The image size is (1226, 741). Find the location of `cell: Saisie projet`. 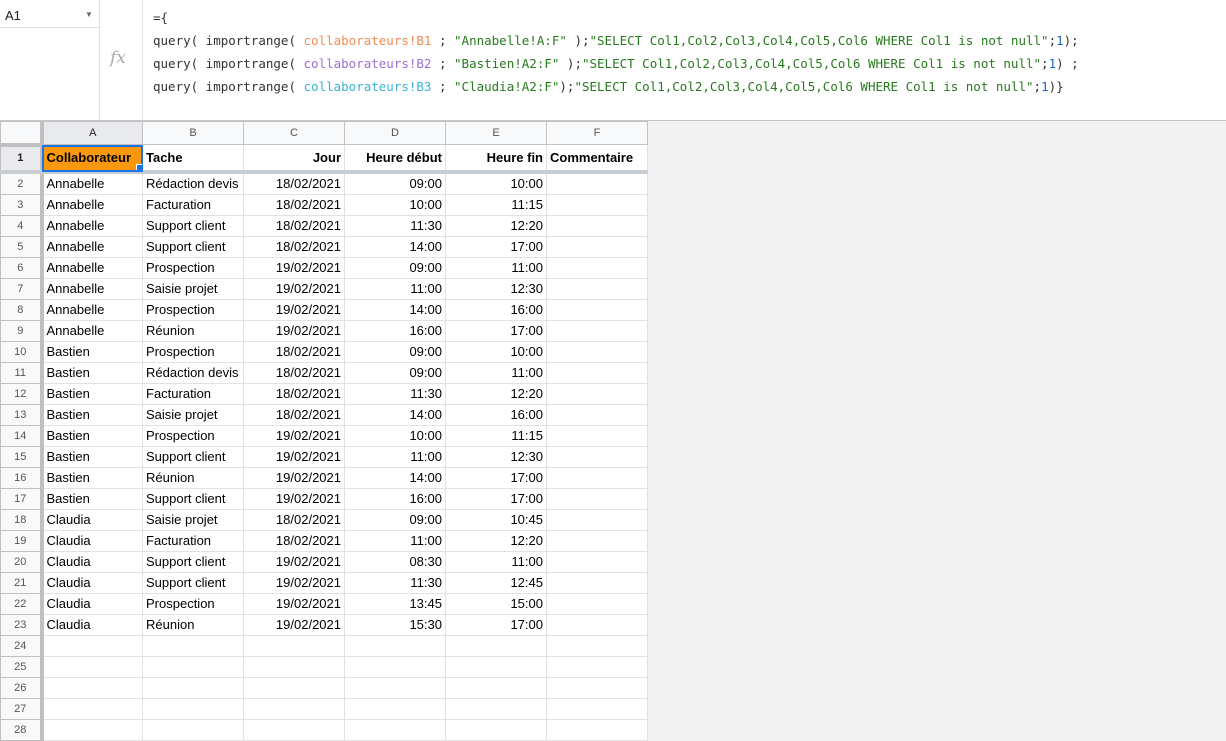

cell: Saisie projet is located at coordinates (193, 414).